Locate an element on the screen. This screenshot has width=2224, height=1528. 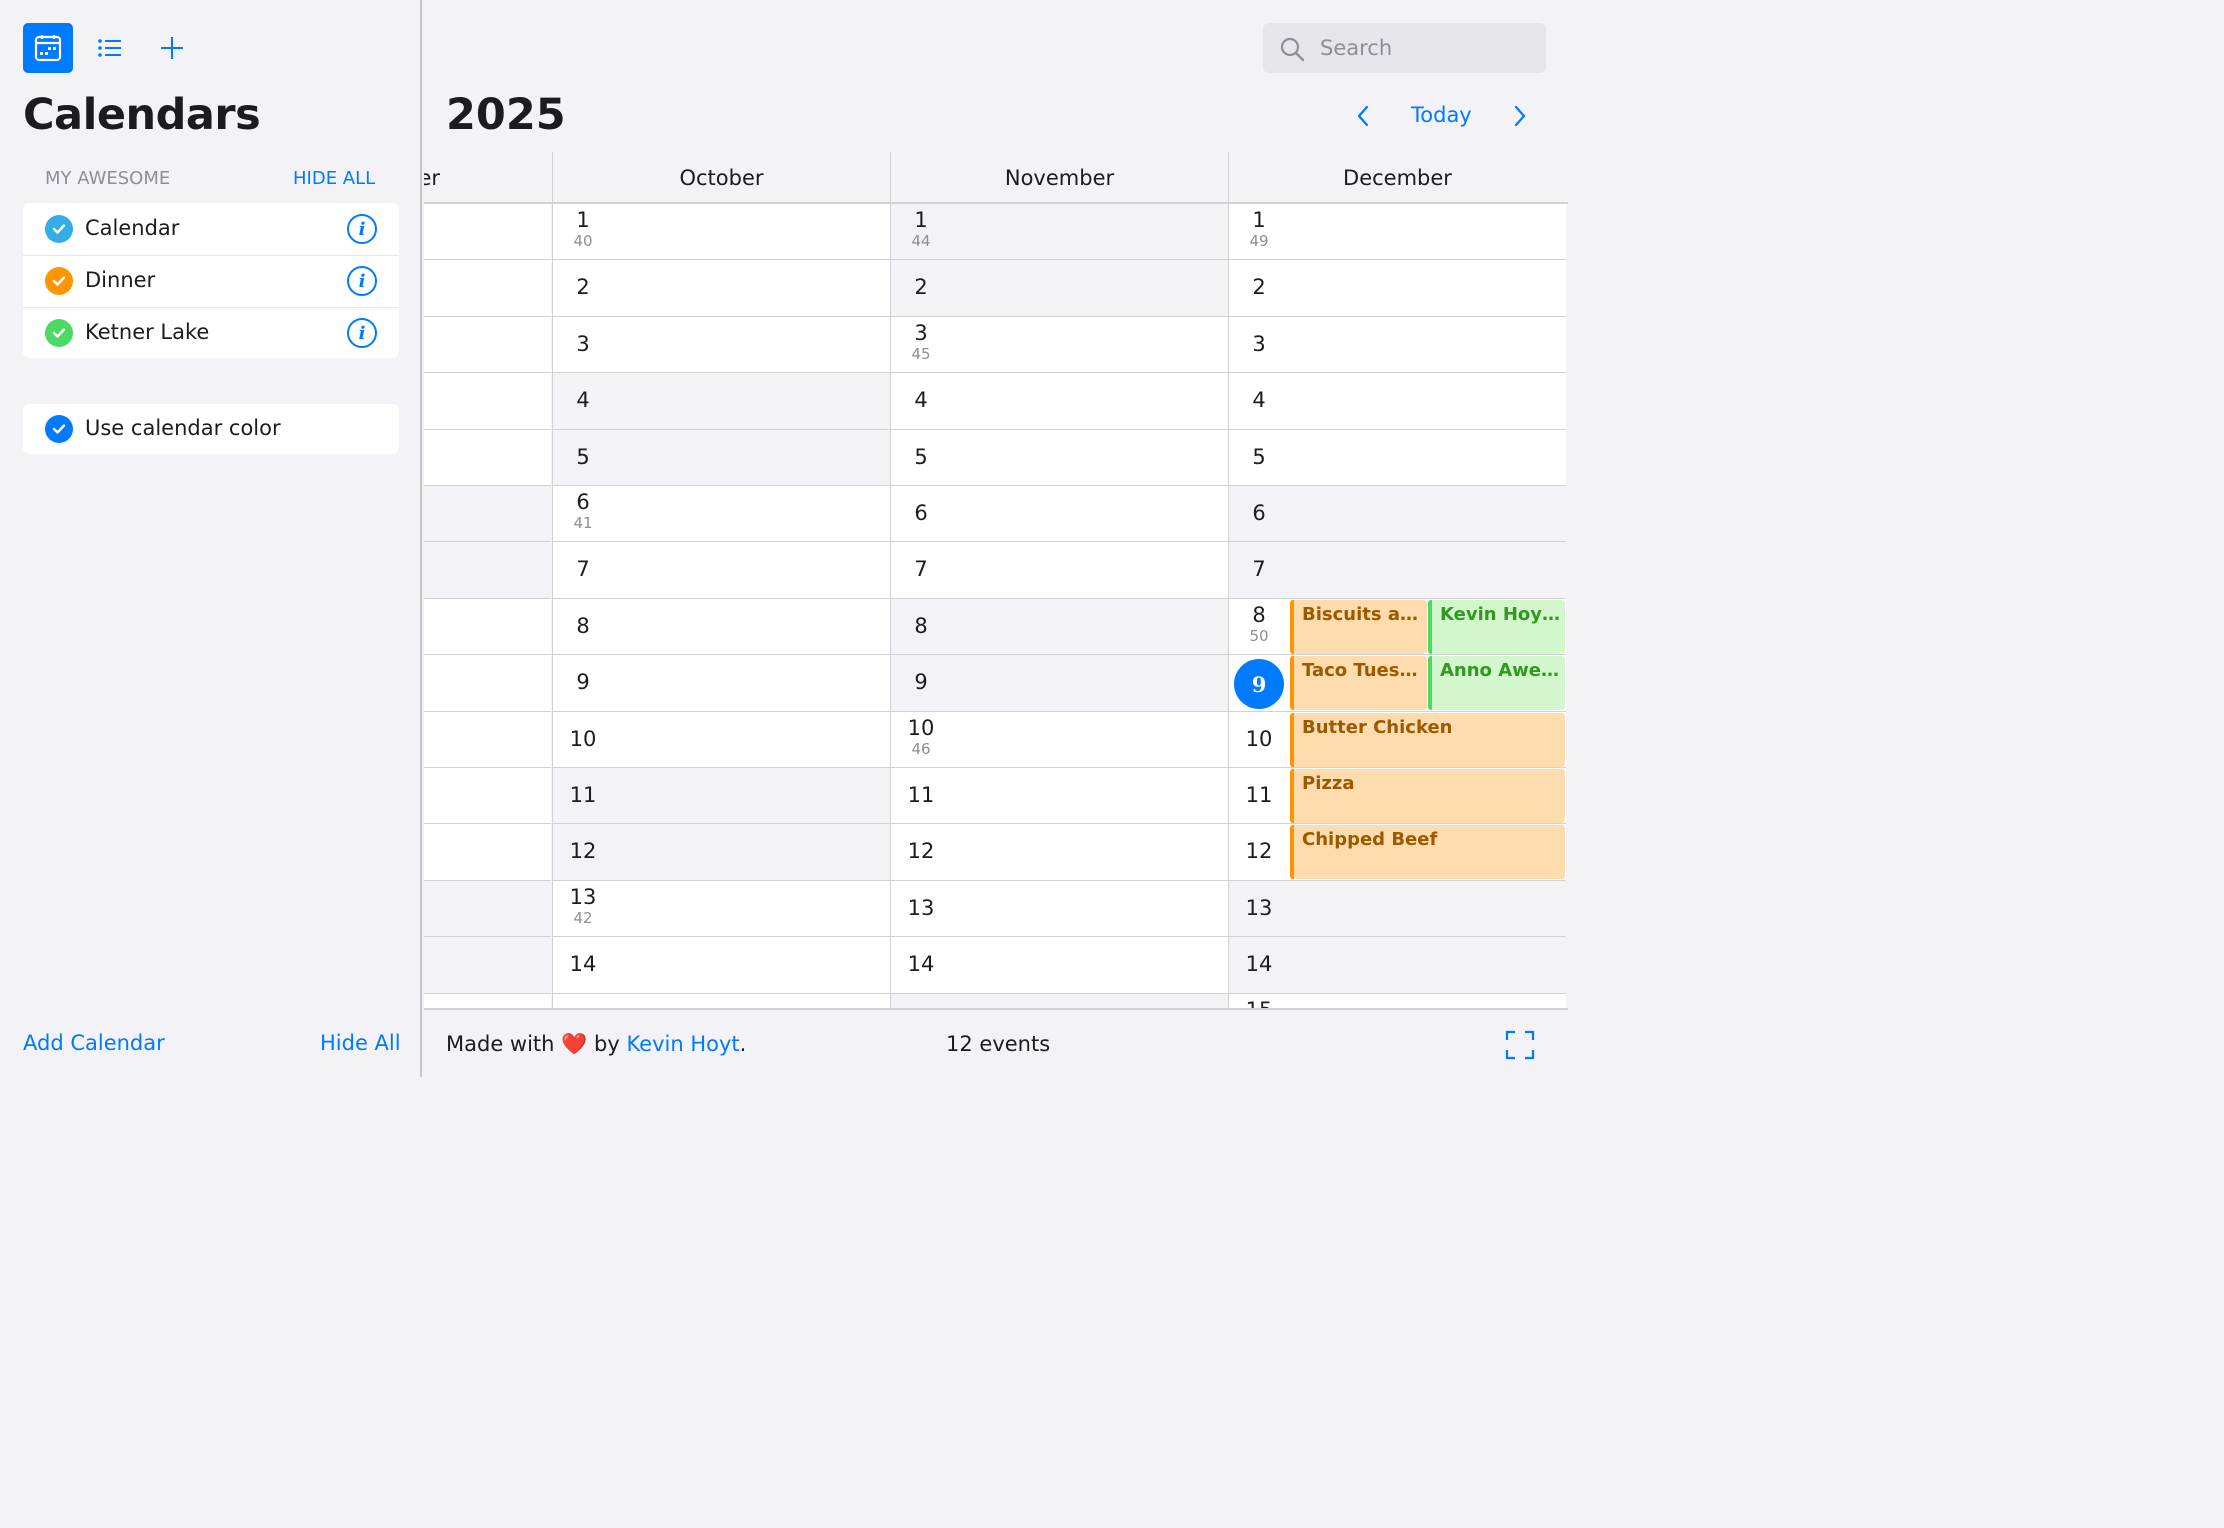
day-cell: 1551 is located at coordinates (1397, 1000).